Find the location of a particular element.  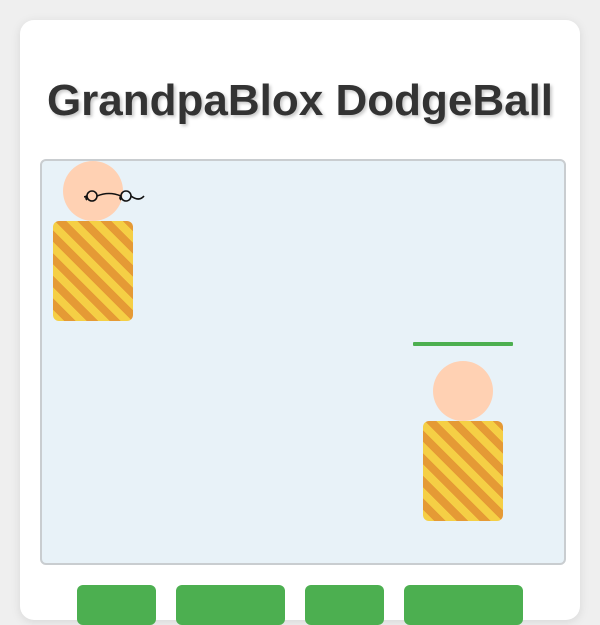

opponent-body is located at coordinates (463, 471).